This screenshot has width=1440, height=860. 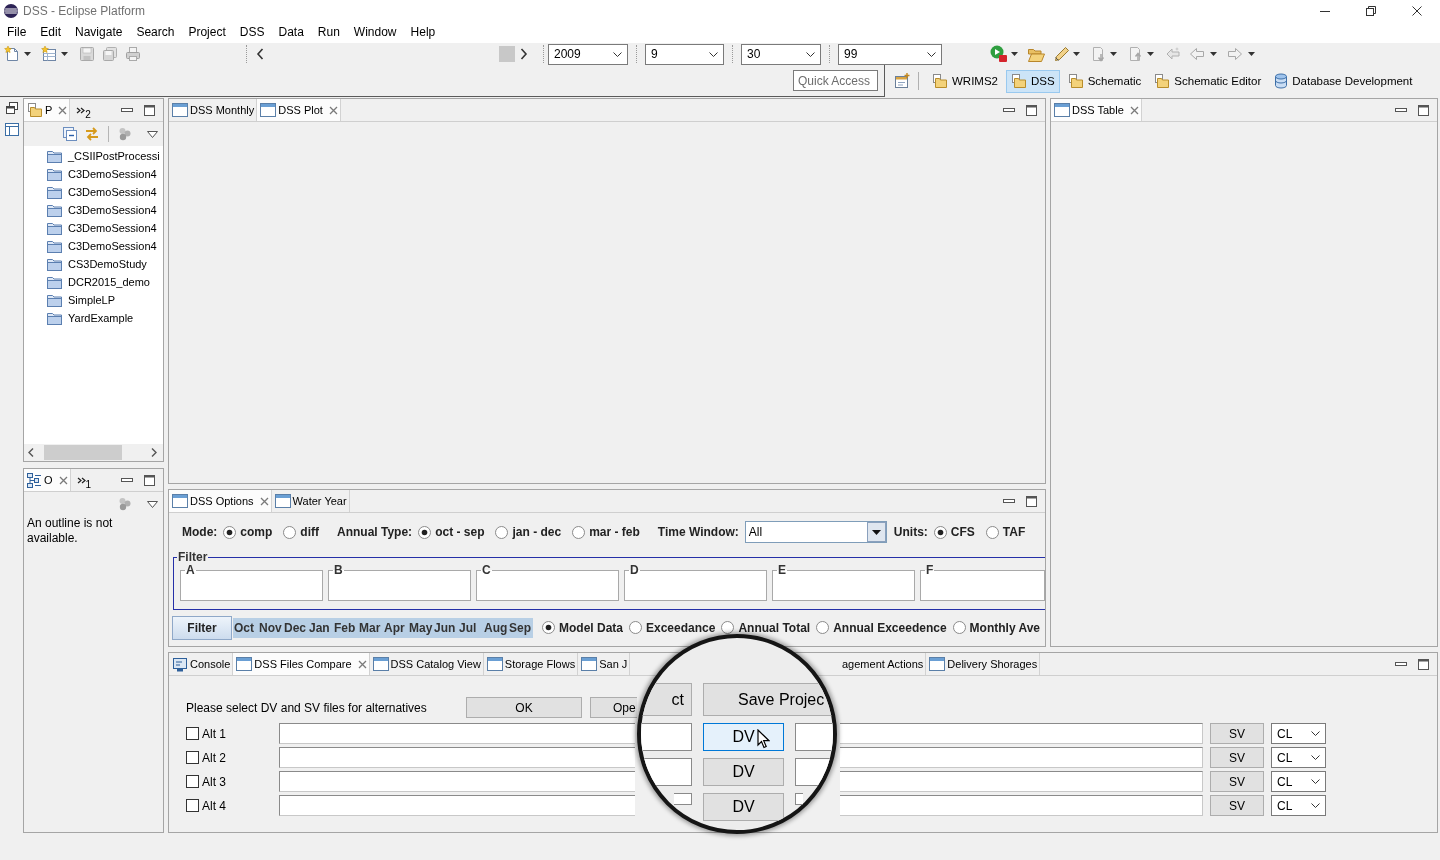 What do you see at coordinates (781, 54) in the screenshot?
I see `date-combo: 30` at bounding box center [781, 54].